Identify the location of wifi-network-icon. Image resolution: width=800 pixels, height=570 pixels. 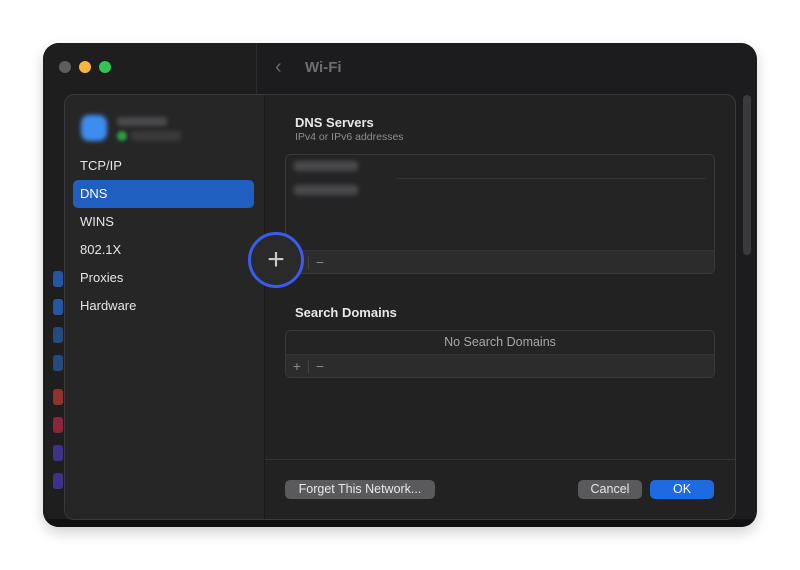
(94, 128).